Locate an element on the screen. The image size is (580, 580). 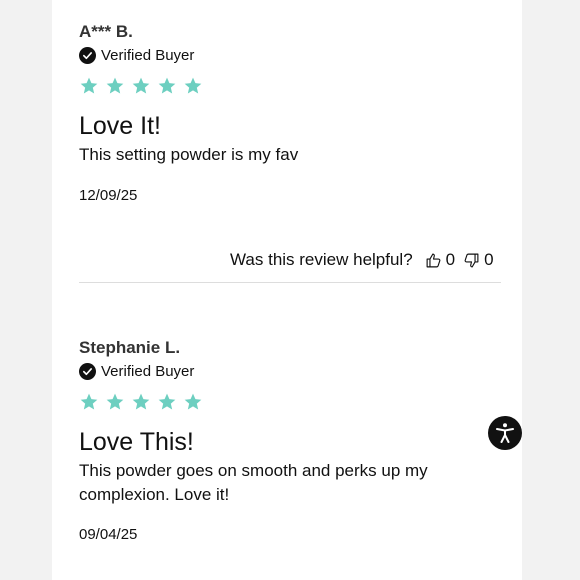
review-date: 09/04/25 is located at coordinates (108, 534).